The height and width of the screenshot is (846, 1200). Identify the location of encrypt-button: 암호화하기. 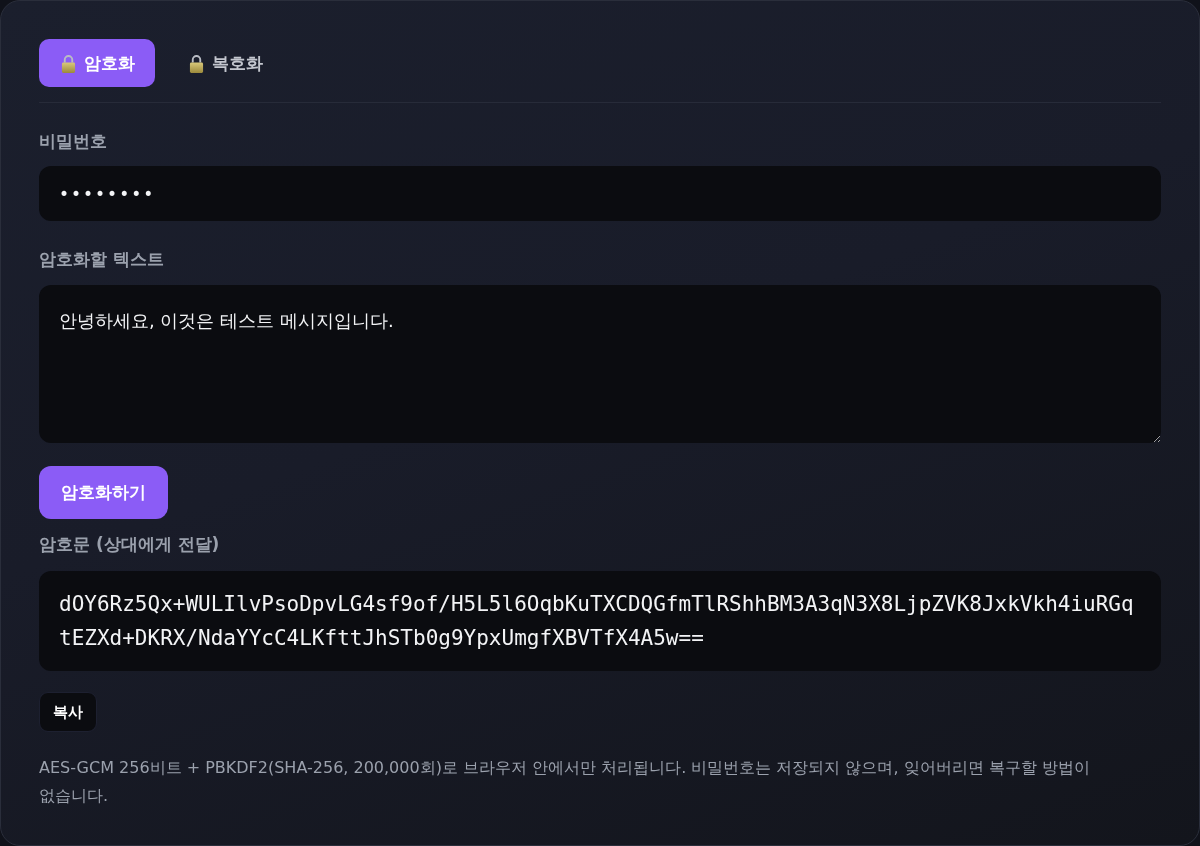
(103, 492).